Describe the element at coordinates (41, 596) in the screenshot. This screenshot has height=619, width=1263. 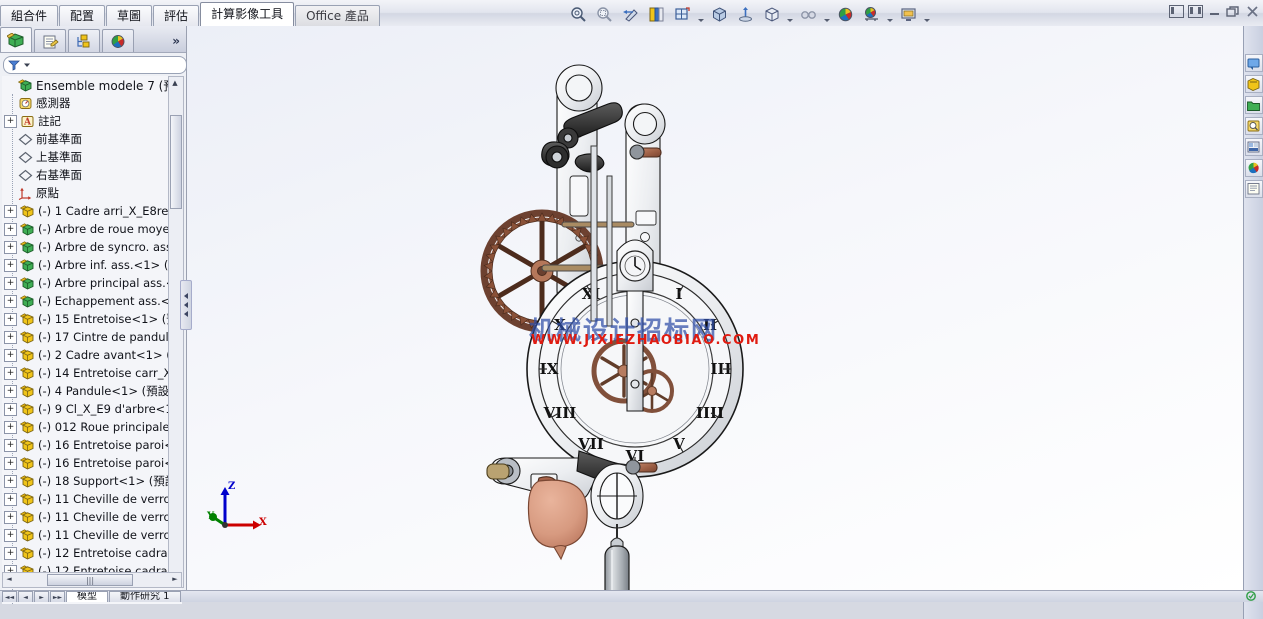
I see `bottom-nav-button-2: ►` at that location.